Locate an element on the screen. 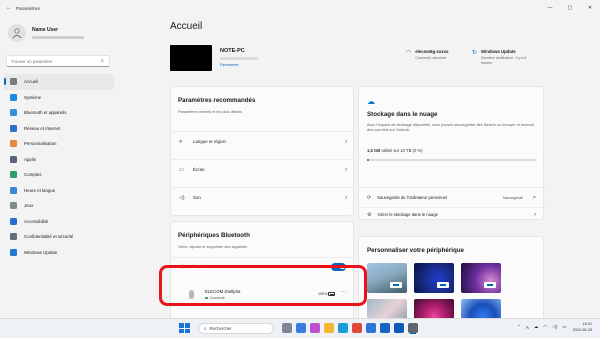 This screenshot has width=600, height=338. device-image is located at coordinates (191, 58).